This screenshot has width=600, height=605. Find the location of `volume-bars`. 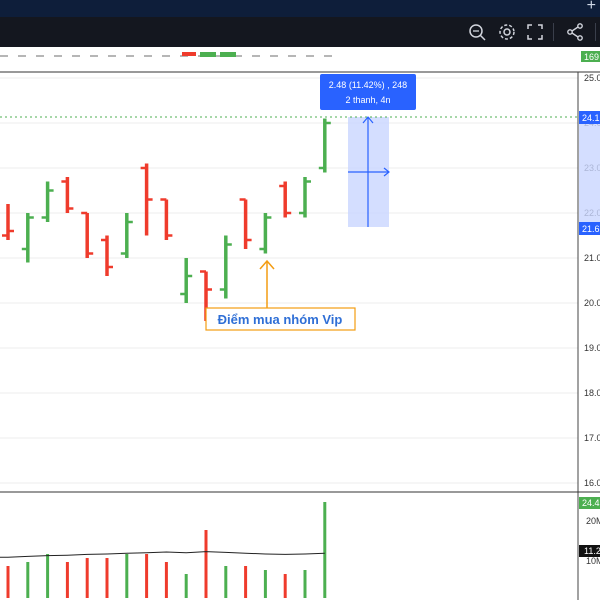

volume-bars is located at coordinates (166, 550).